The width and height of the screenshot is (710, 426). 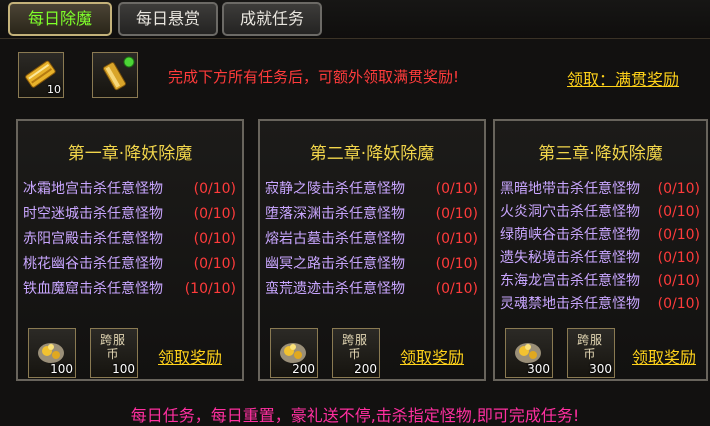 I want to click on reward-gold-slot: 300, so click(x=529, y=353).